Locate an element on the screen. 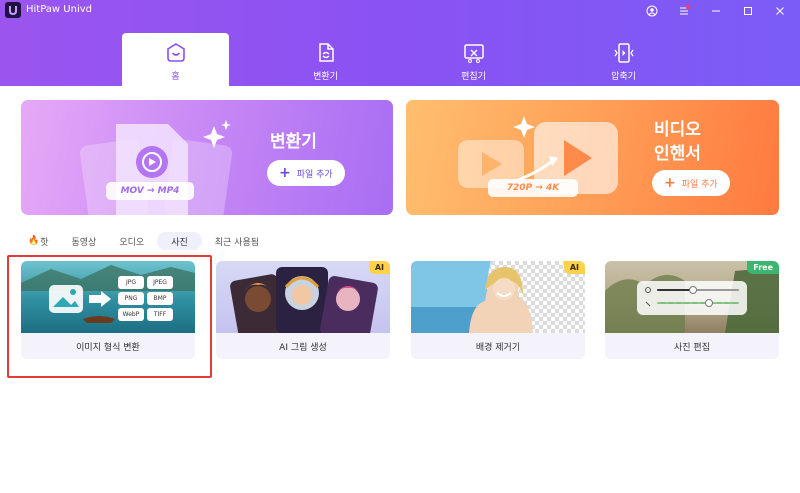 The image size is (800, 493). filter-video: 동영상 is located at coordinates (84, 241).